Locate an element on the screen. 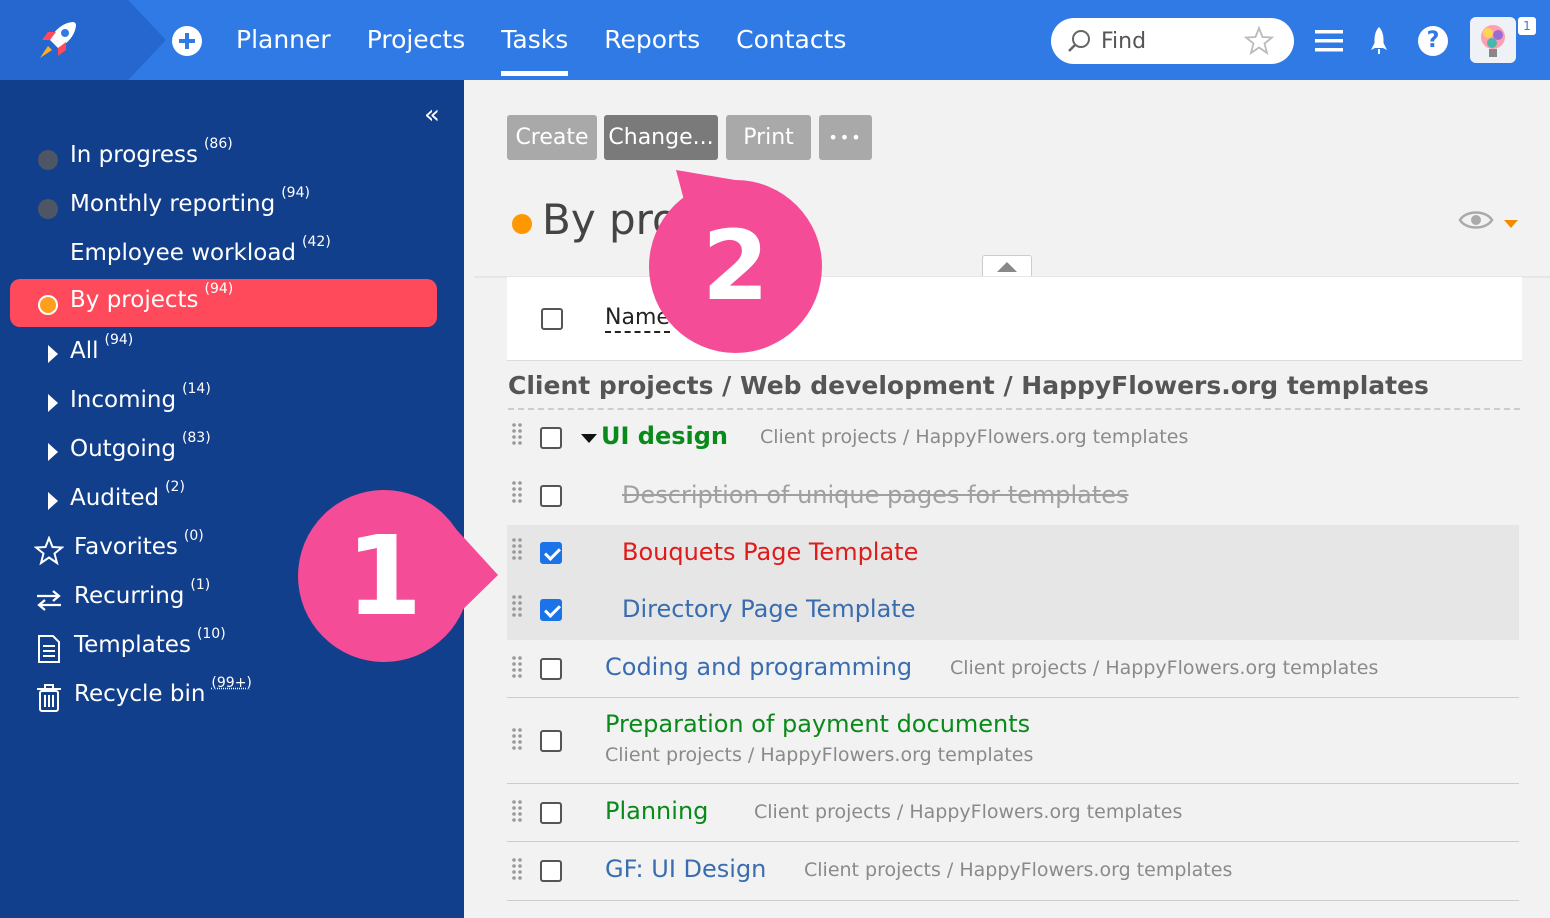  star-icon is located at coordinates (49, 551).